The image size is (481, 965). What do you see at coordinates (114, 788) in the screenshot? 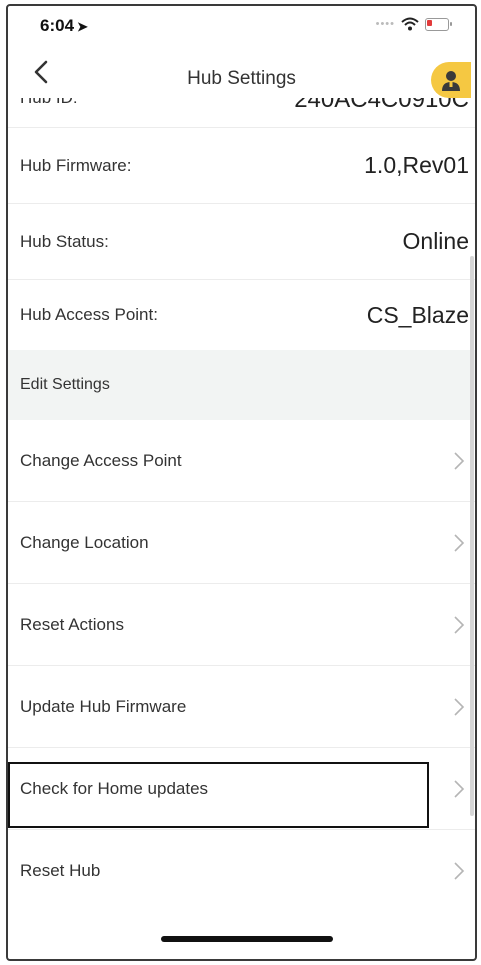
I see `action-label: Check for Home updates` at bounding box center [114, 788].